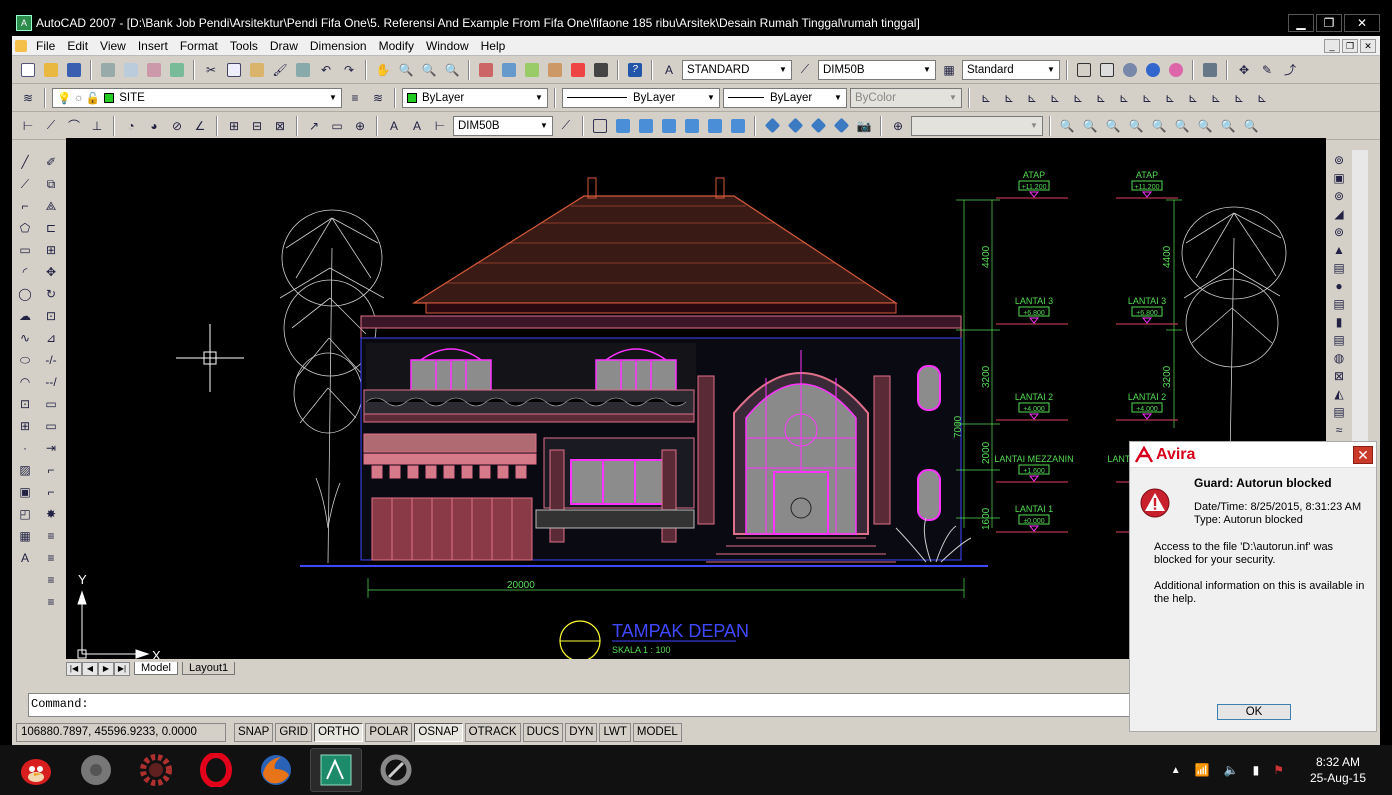 This screenshot has height=795, width=1392. What do you see at coordinates (1147, 98) in the screenshot?
I see `ucs-3point-icon: ⊾` at bounding box center [1147, 98].